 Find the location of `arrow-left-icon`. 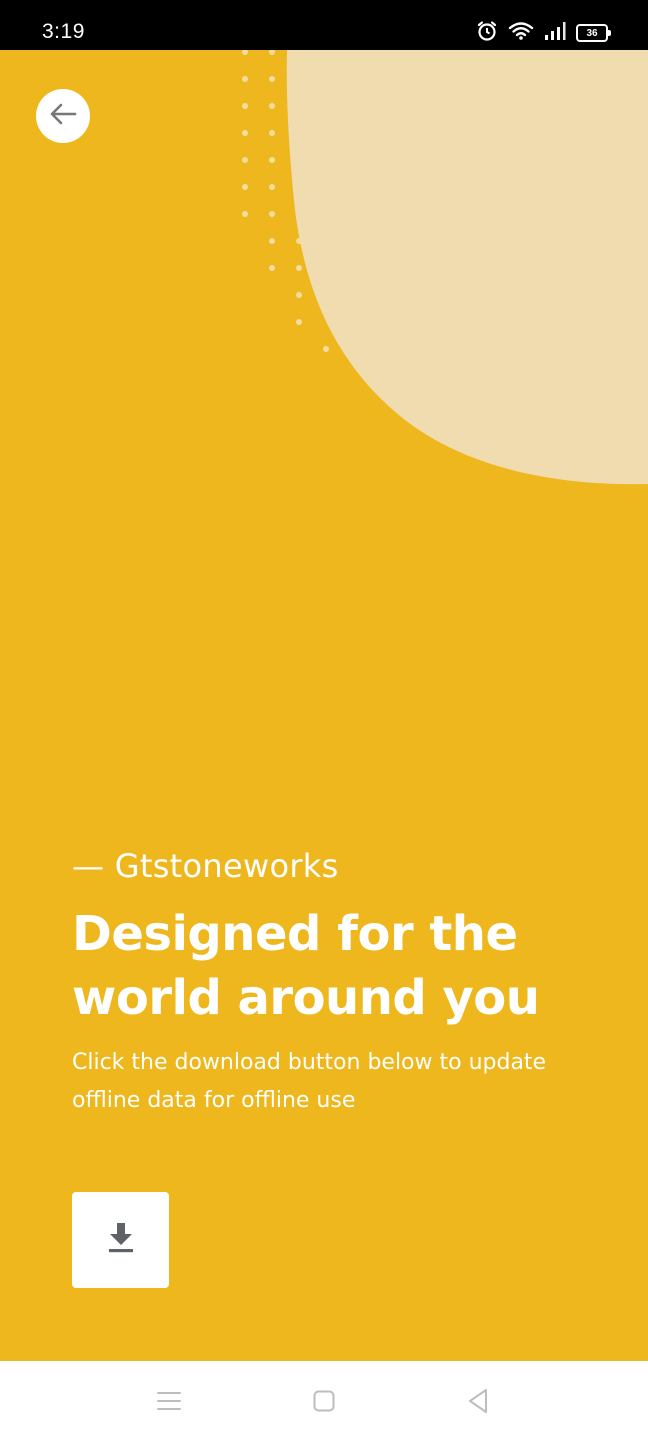

arrow-left-icon is located at coordinates (63, 116).